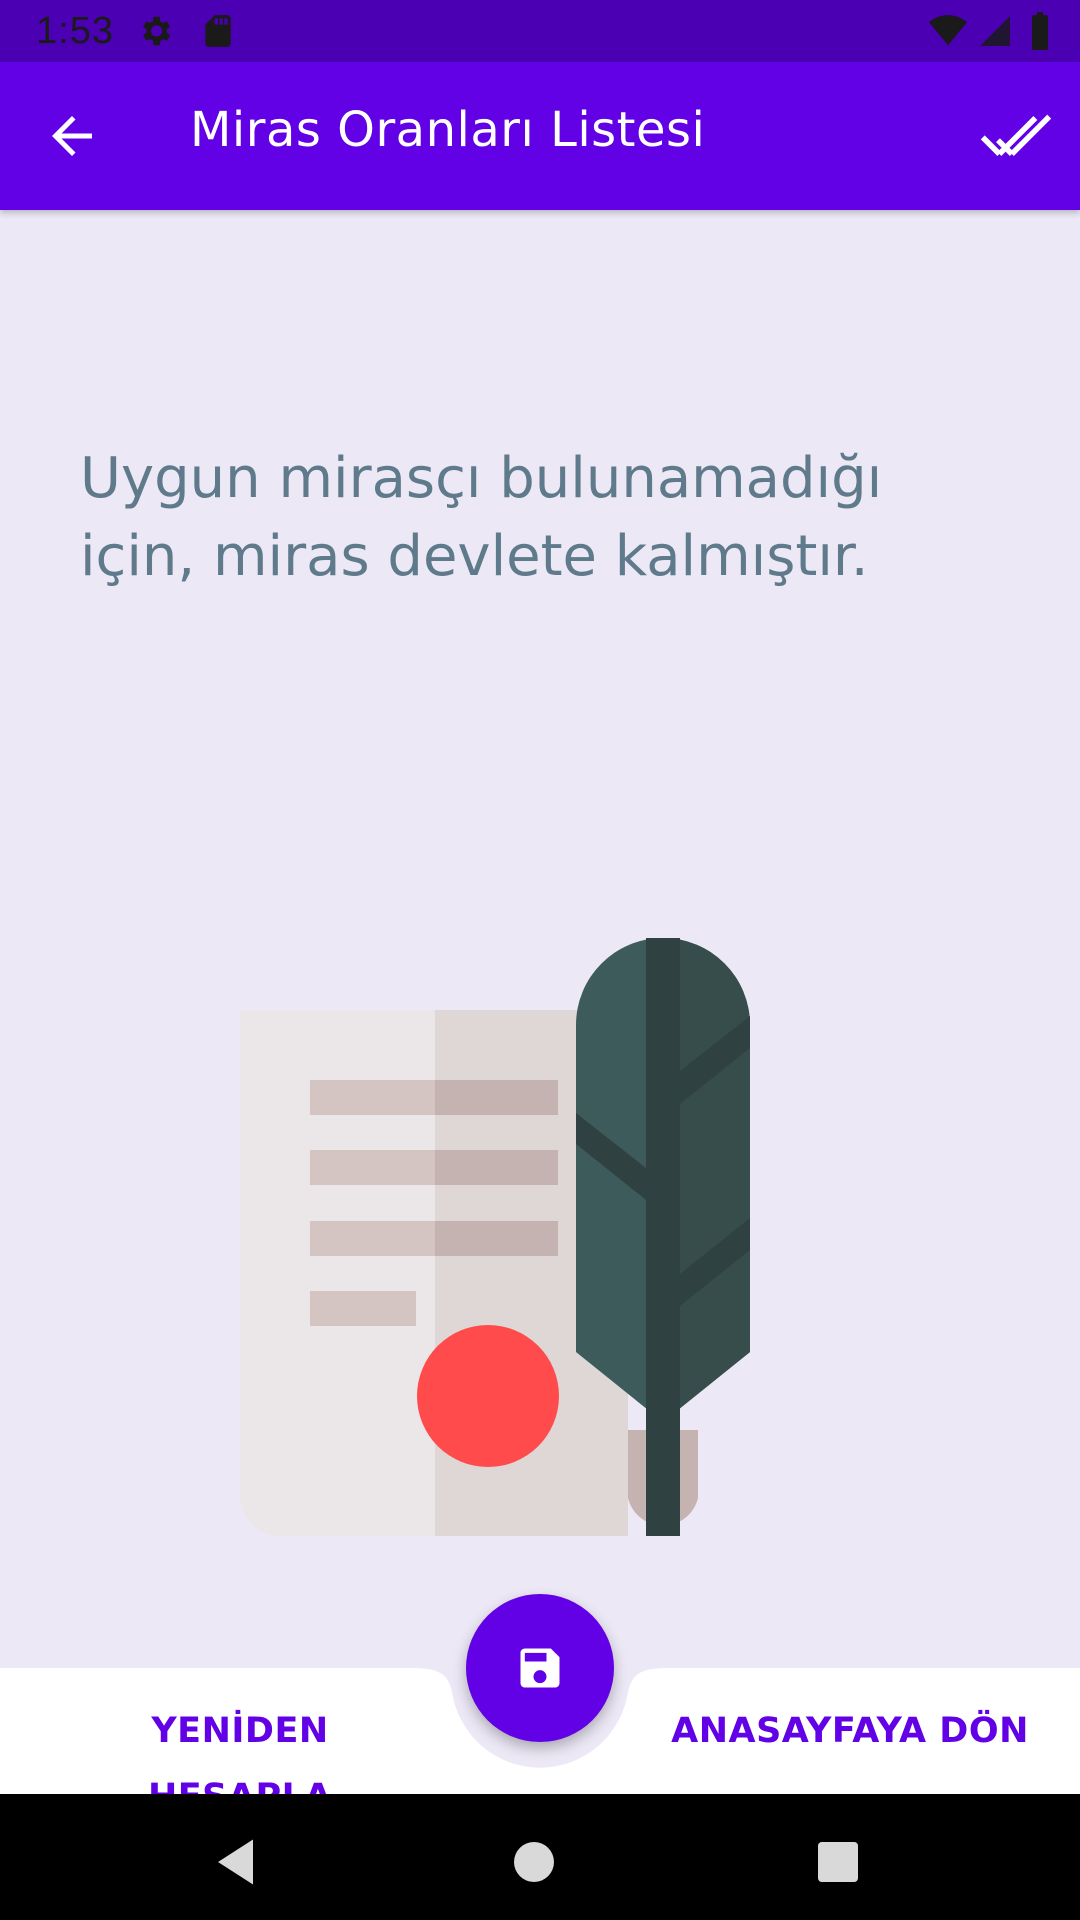  What do you see at coordinates (540, 31) in the screenshot?
I see `status-bar: 1:53` at bounding box center [540, 31].